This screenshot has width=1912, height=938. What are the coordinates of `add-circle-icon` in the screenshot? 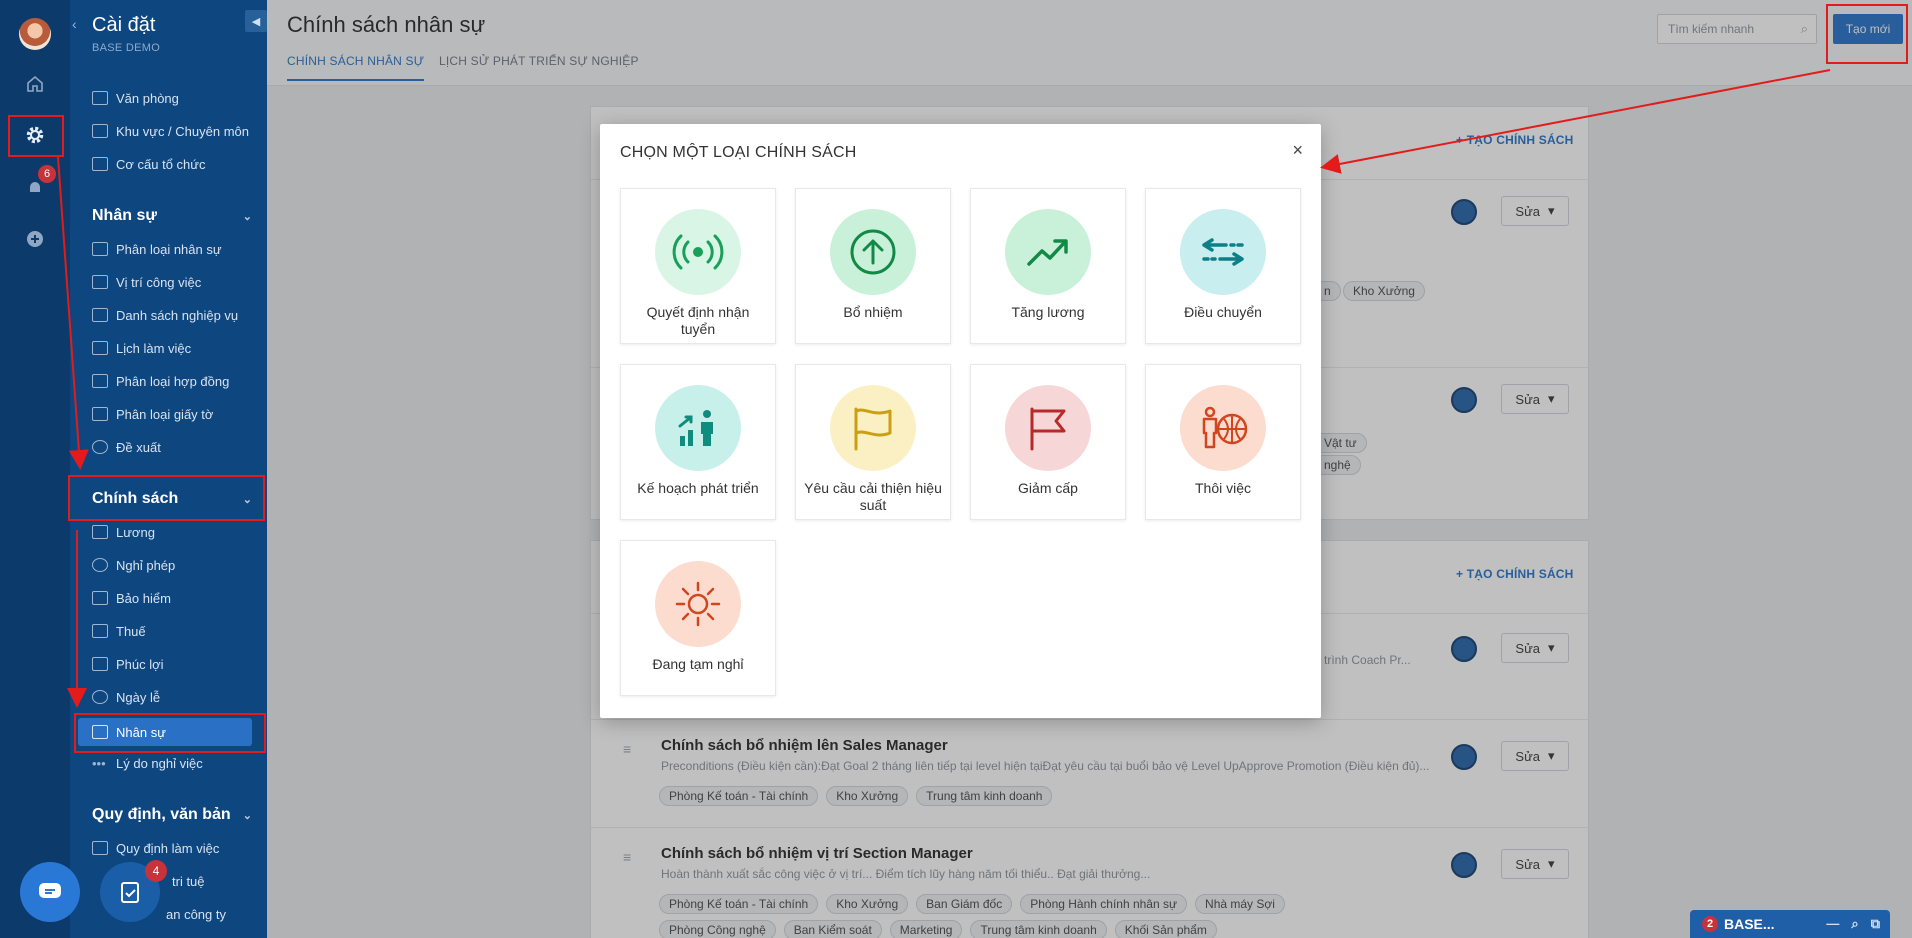 It's located at (35, 239).